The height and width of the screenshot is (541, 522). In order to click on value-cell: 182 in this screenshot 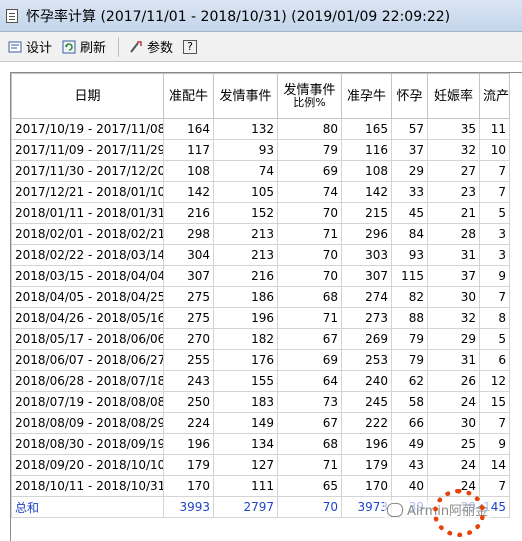, I will do `click(245, 339)`.